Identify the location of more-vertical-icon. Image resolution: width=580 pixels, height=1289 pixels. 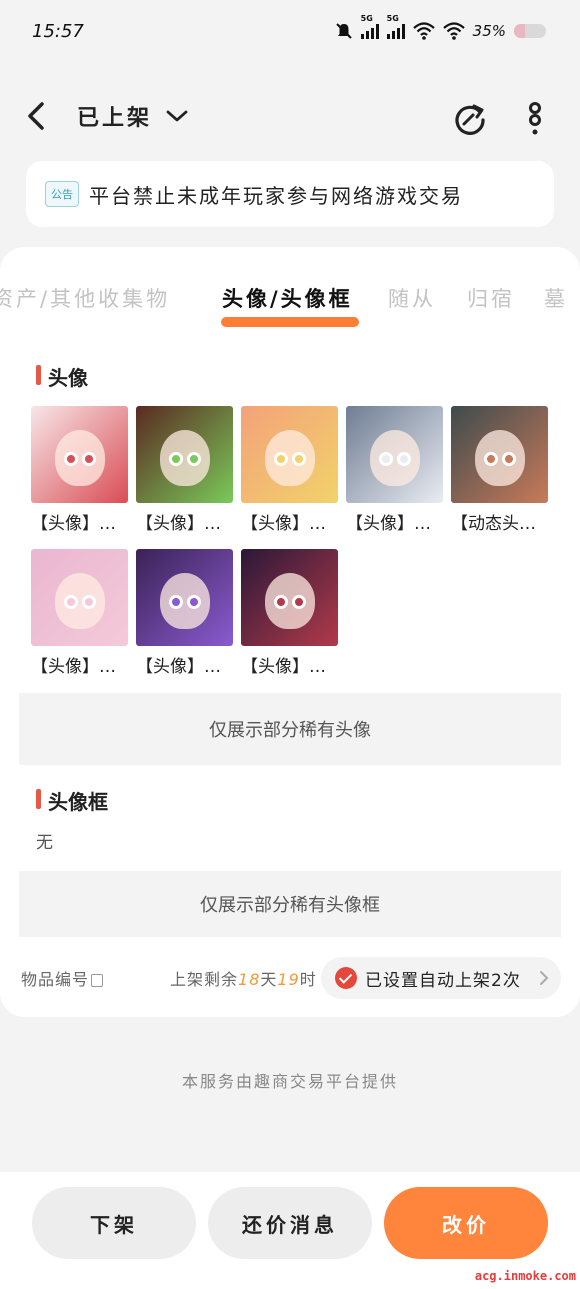
(535, 120).